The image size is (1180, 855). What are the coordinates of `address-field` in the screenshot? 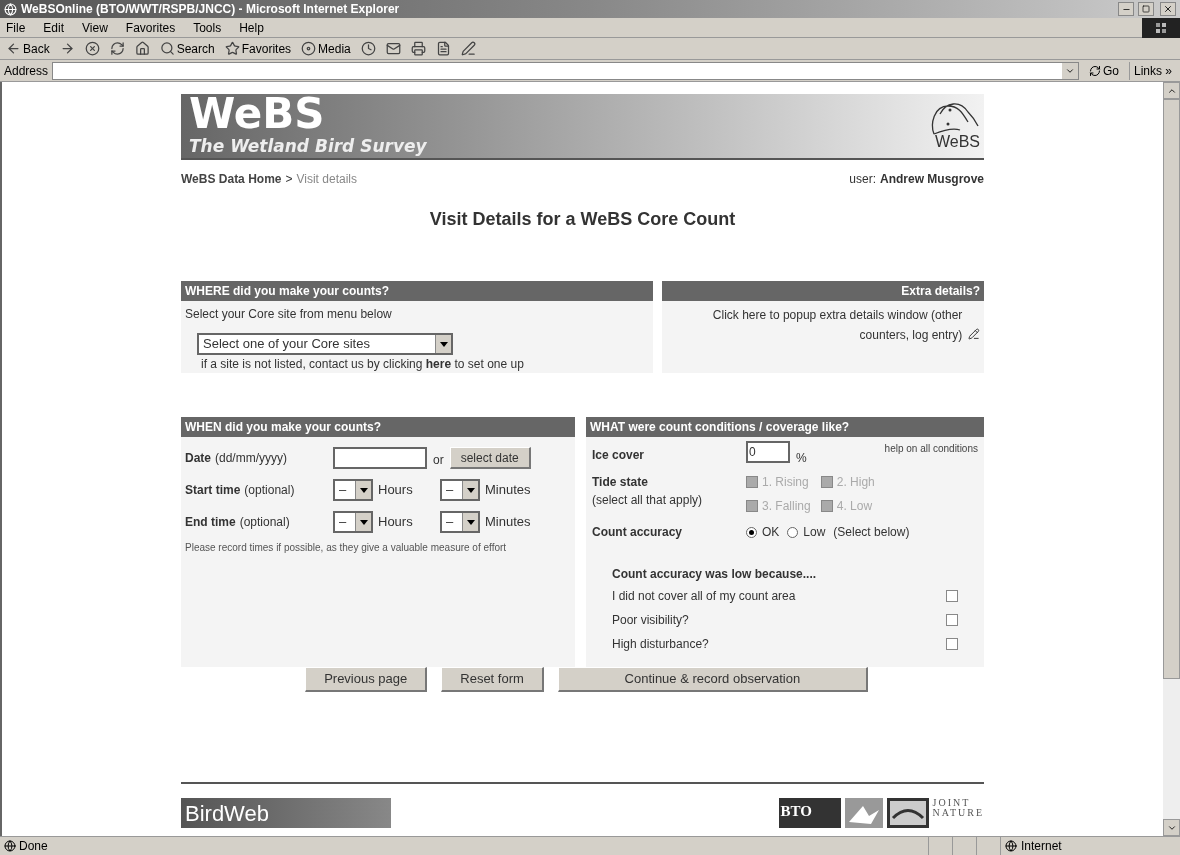 It's located at (565, 70).